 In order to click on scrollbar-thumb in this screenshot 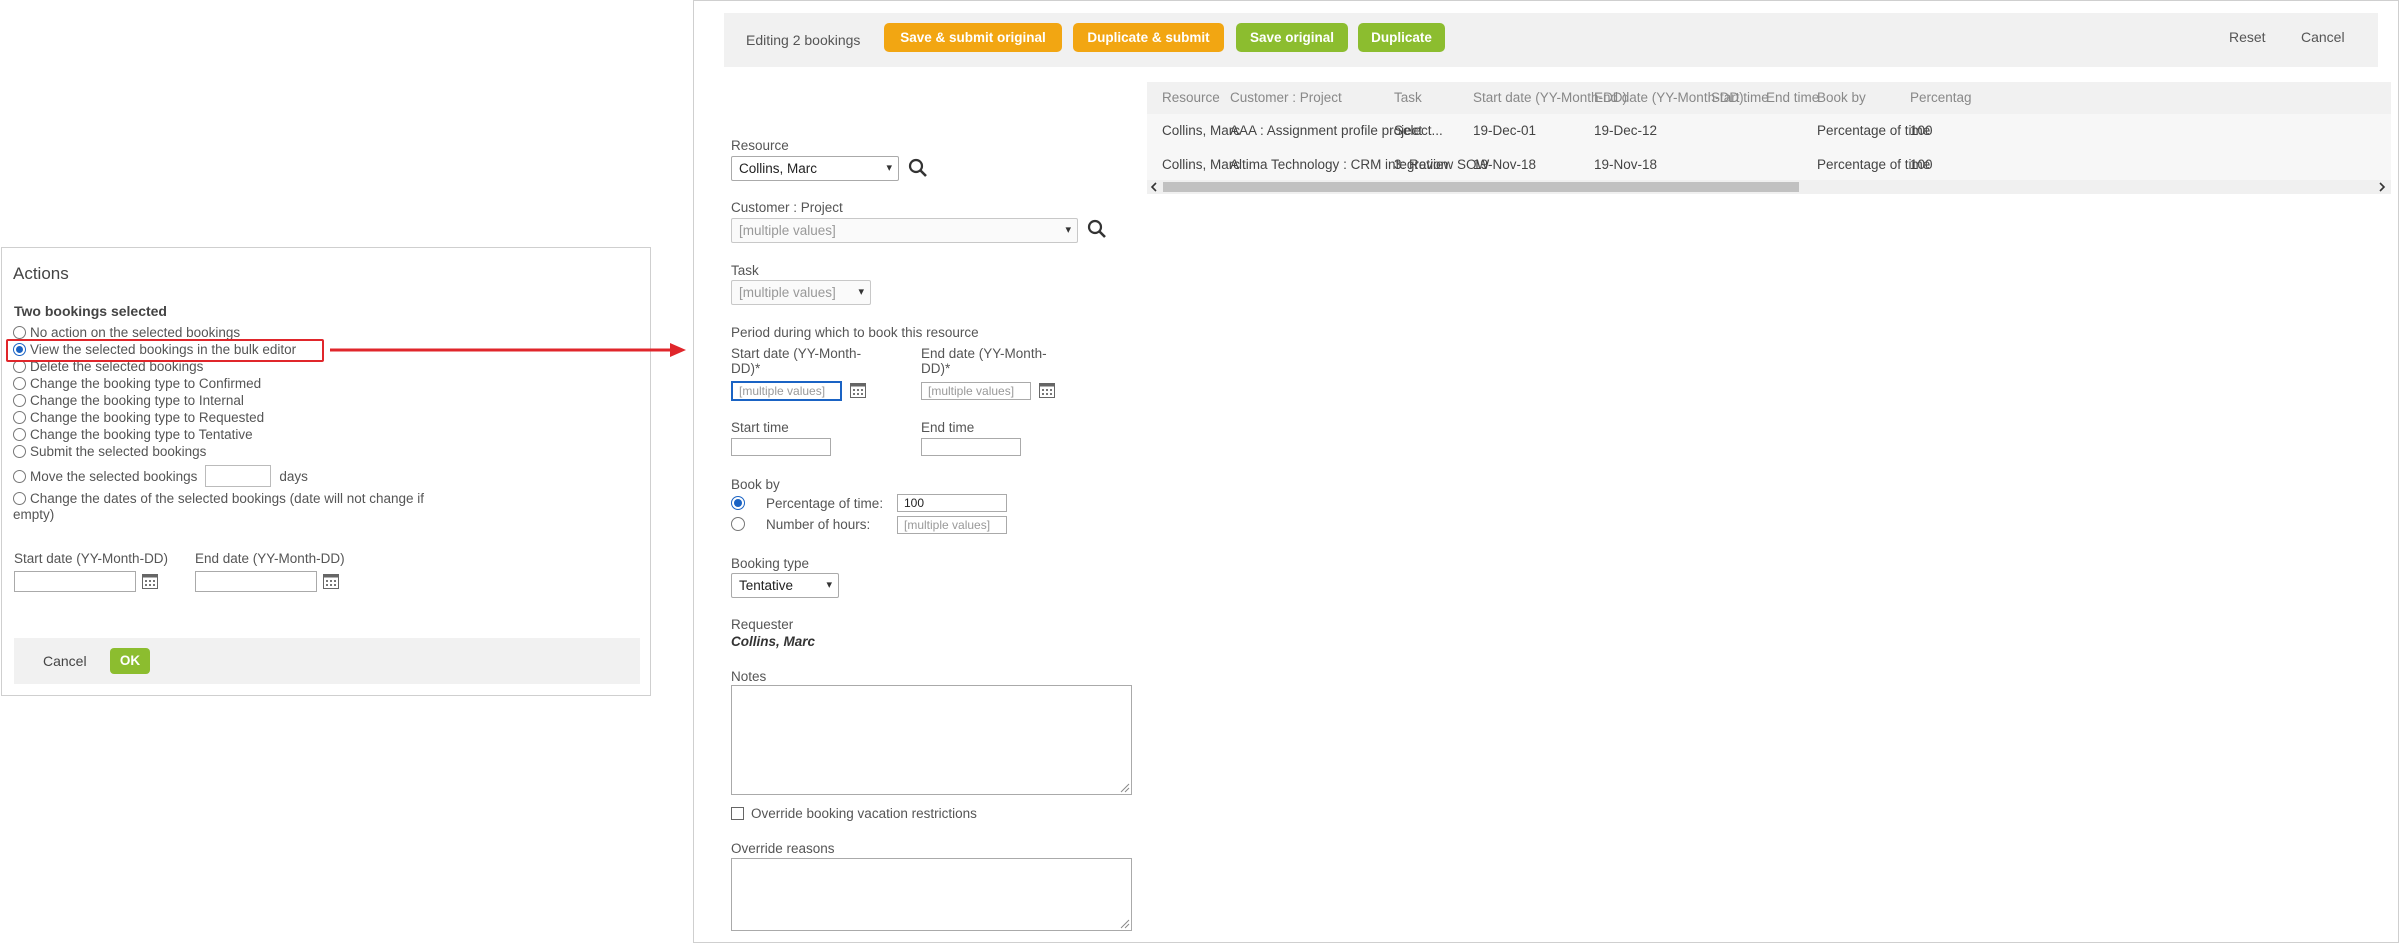, I will do `click(1481, 187)`.